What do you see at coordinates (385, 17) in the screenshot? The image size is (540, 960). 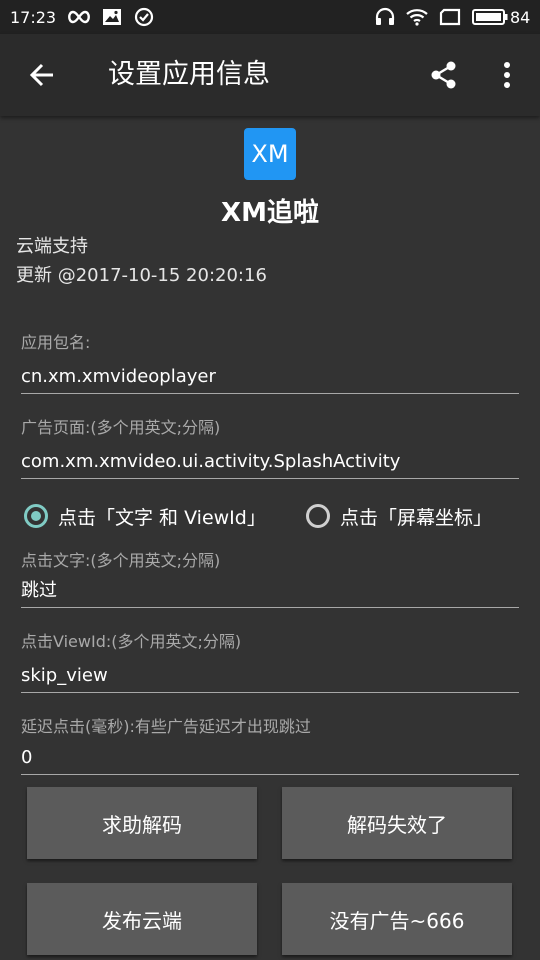 I see `headset-icon` at bounding box center [385, 17].